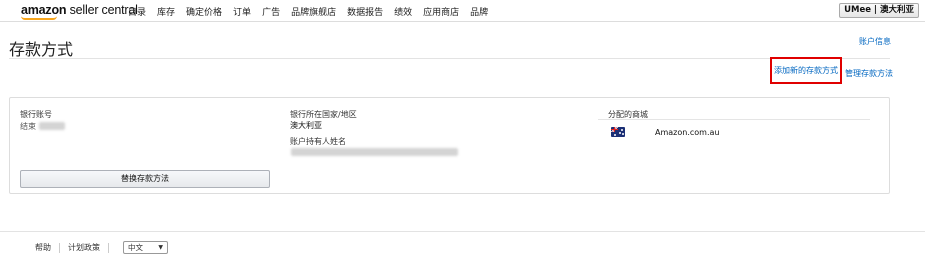 This screenshot has height=257, width=925. Describe the element at coordinates (618, 132) in the screenshot. I see `australia-flag-icon` at that location.